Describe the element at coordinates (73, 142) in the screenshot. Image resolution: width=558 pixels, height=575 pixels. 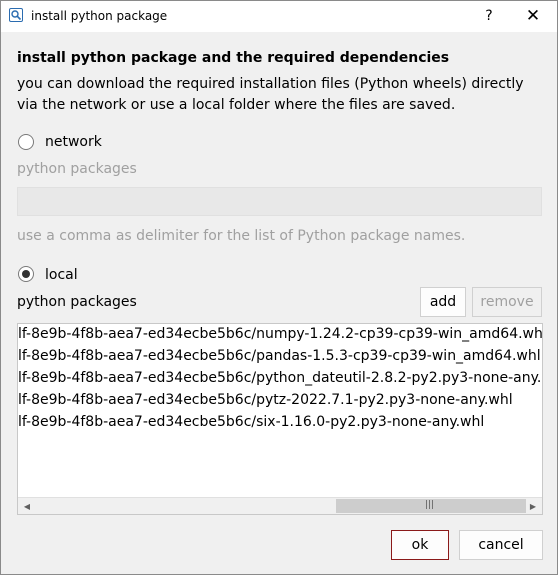
I see `network-radio-label: network` at that location.